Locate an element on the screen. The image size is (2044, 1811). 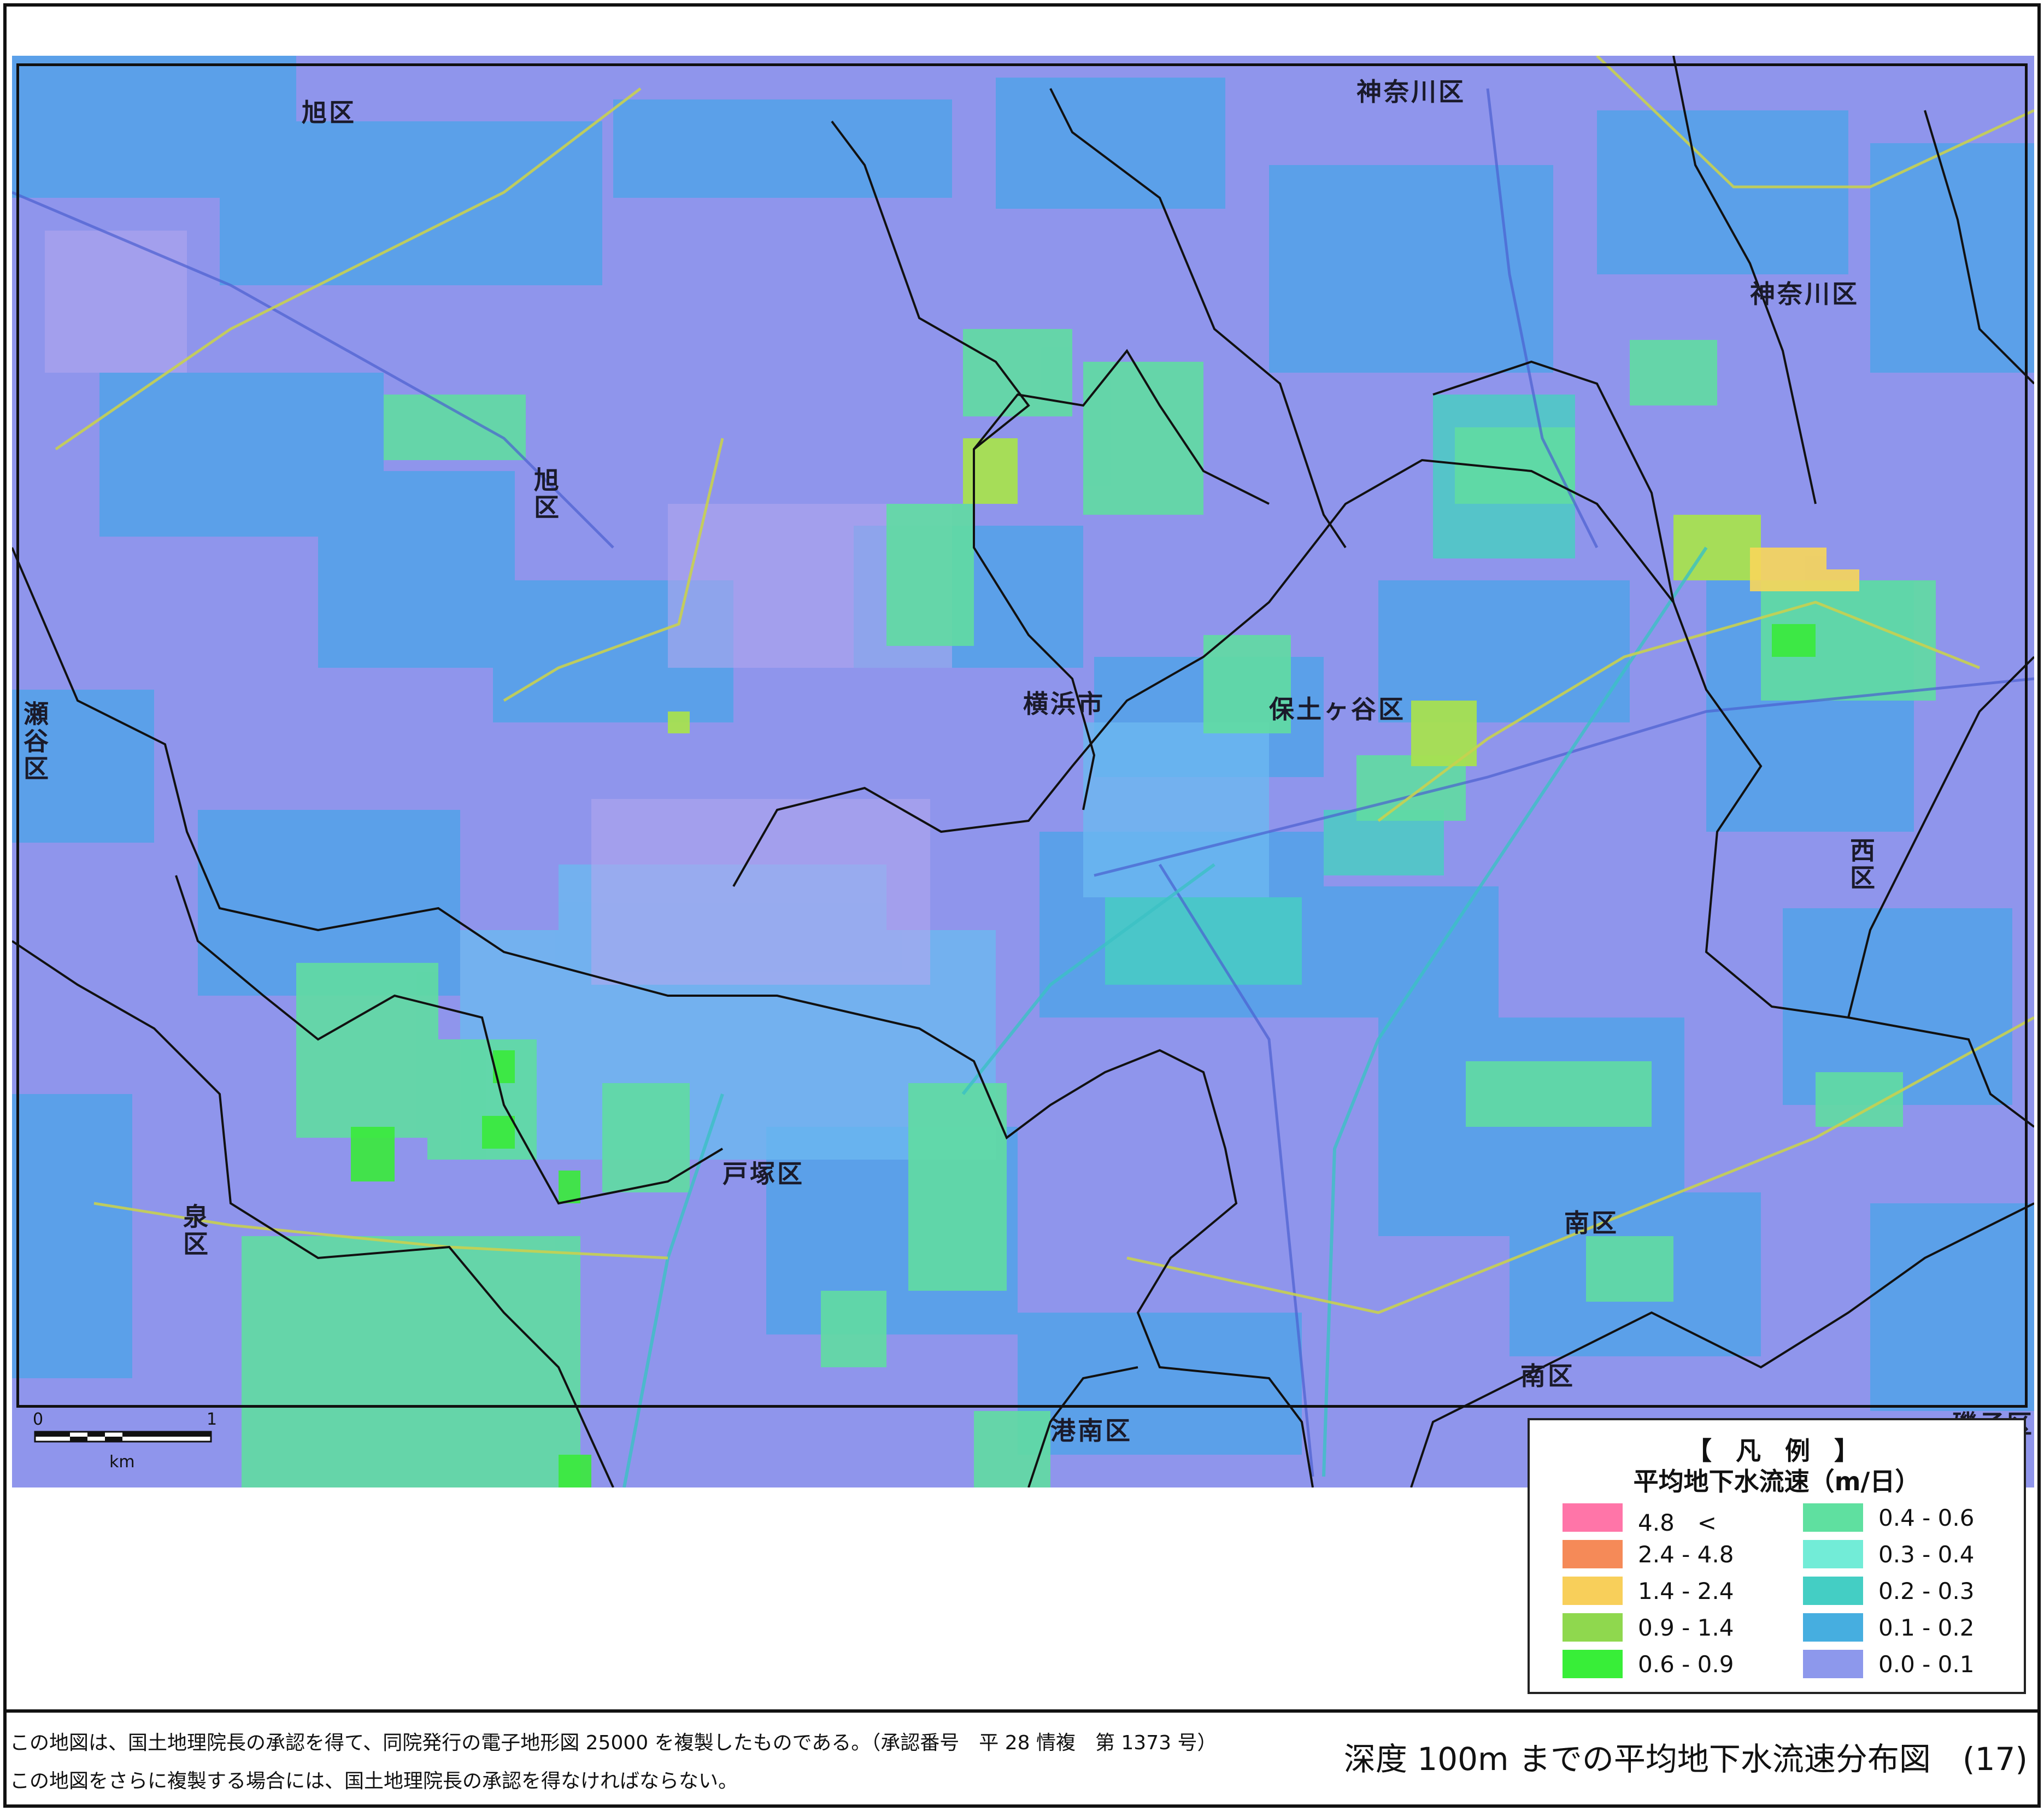
place-label-kanagawa-right: 神奈川区 is located at coordinates (1804, 294).